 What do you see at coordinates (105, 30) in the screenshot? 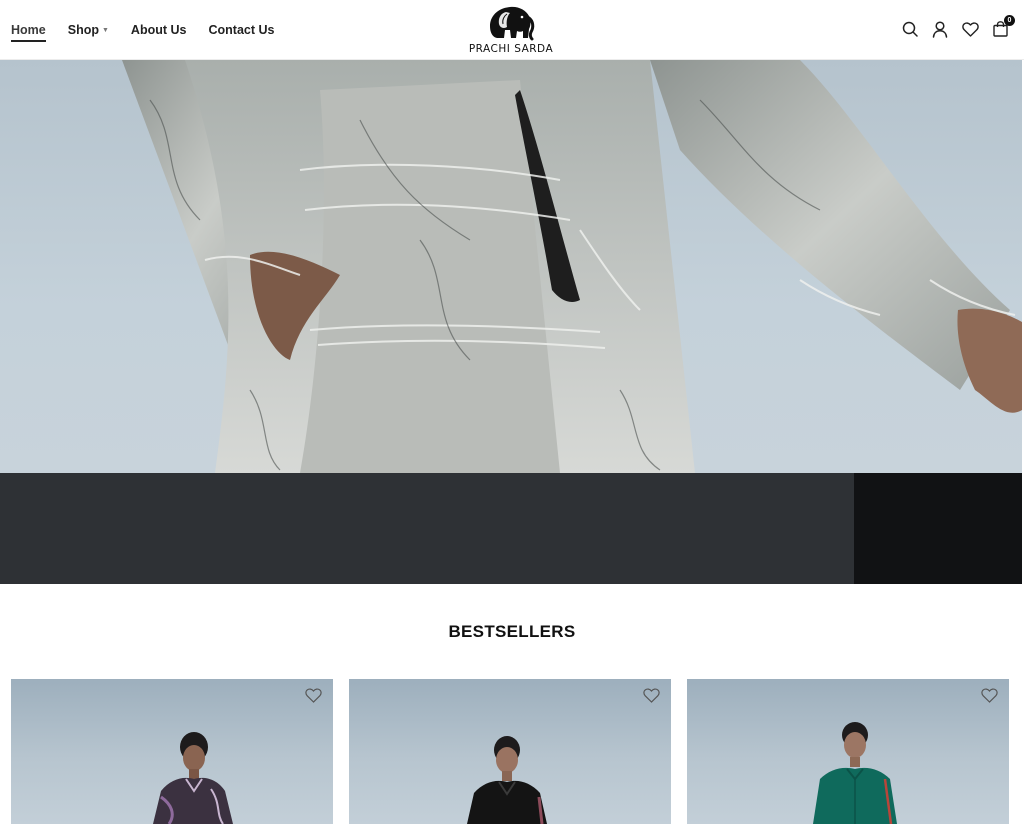
I see `chevron-down-icon: ▼` at bounding box center [105, 30].